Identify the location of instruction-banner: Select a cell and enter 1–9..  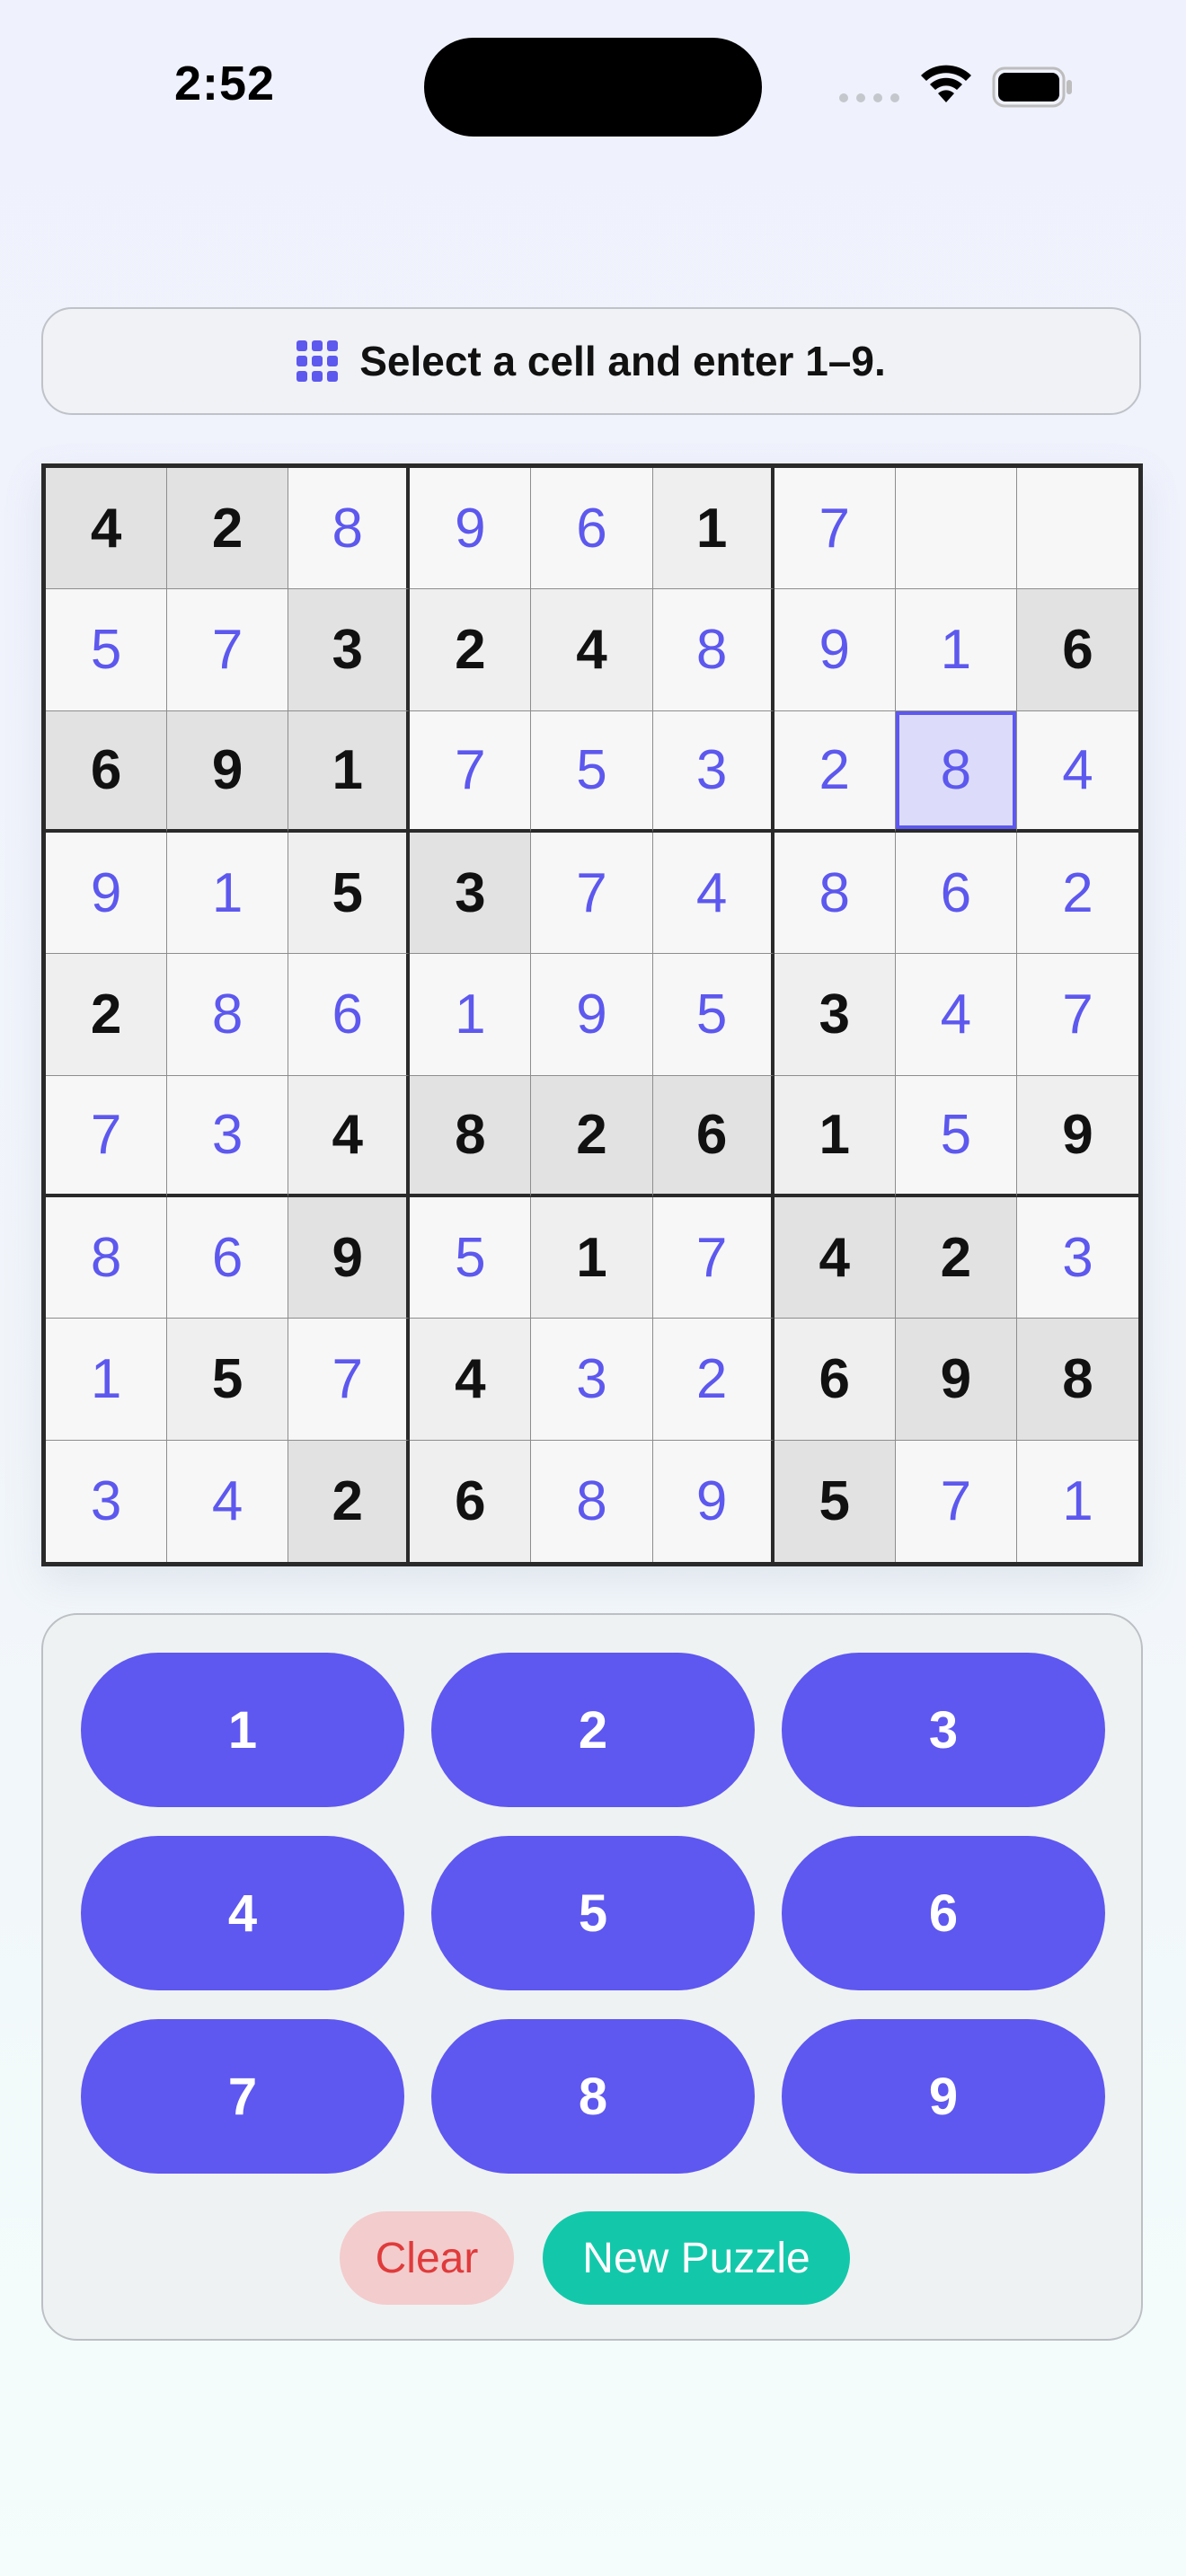
(591, 361).